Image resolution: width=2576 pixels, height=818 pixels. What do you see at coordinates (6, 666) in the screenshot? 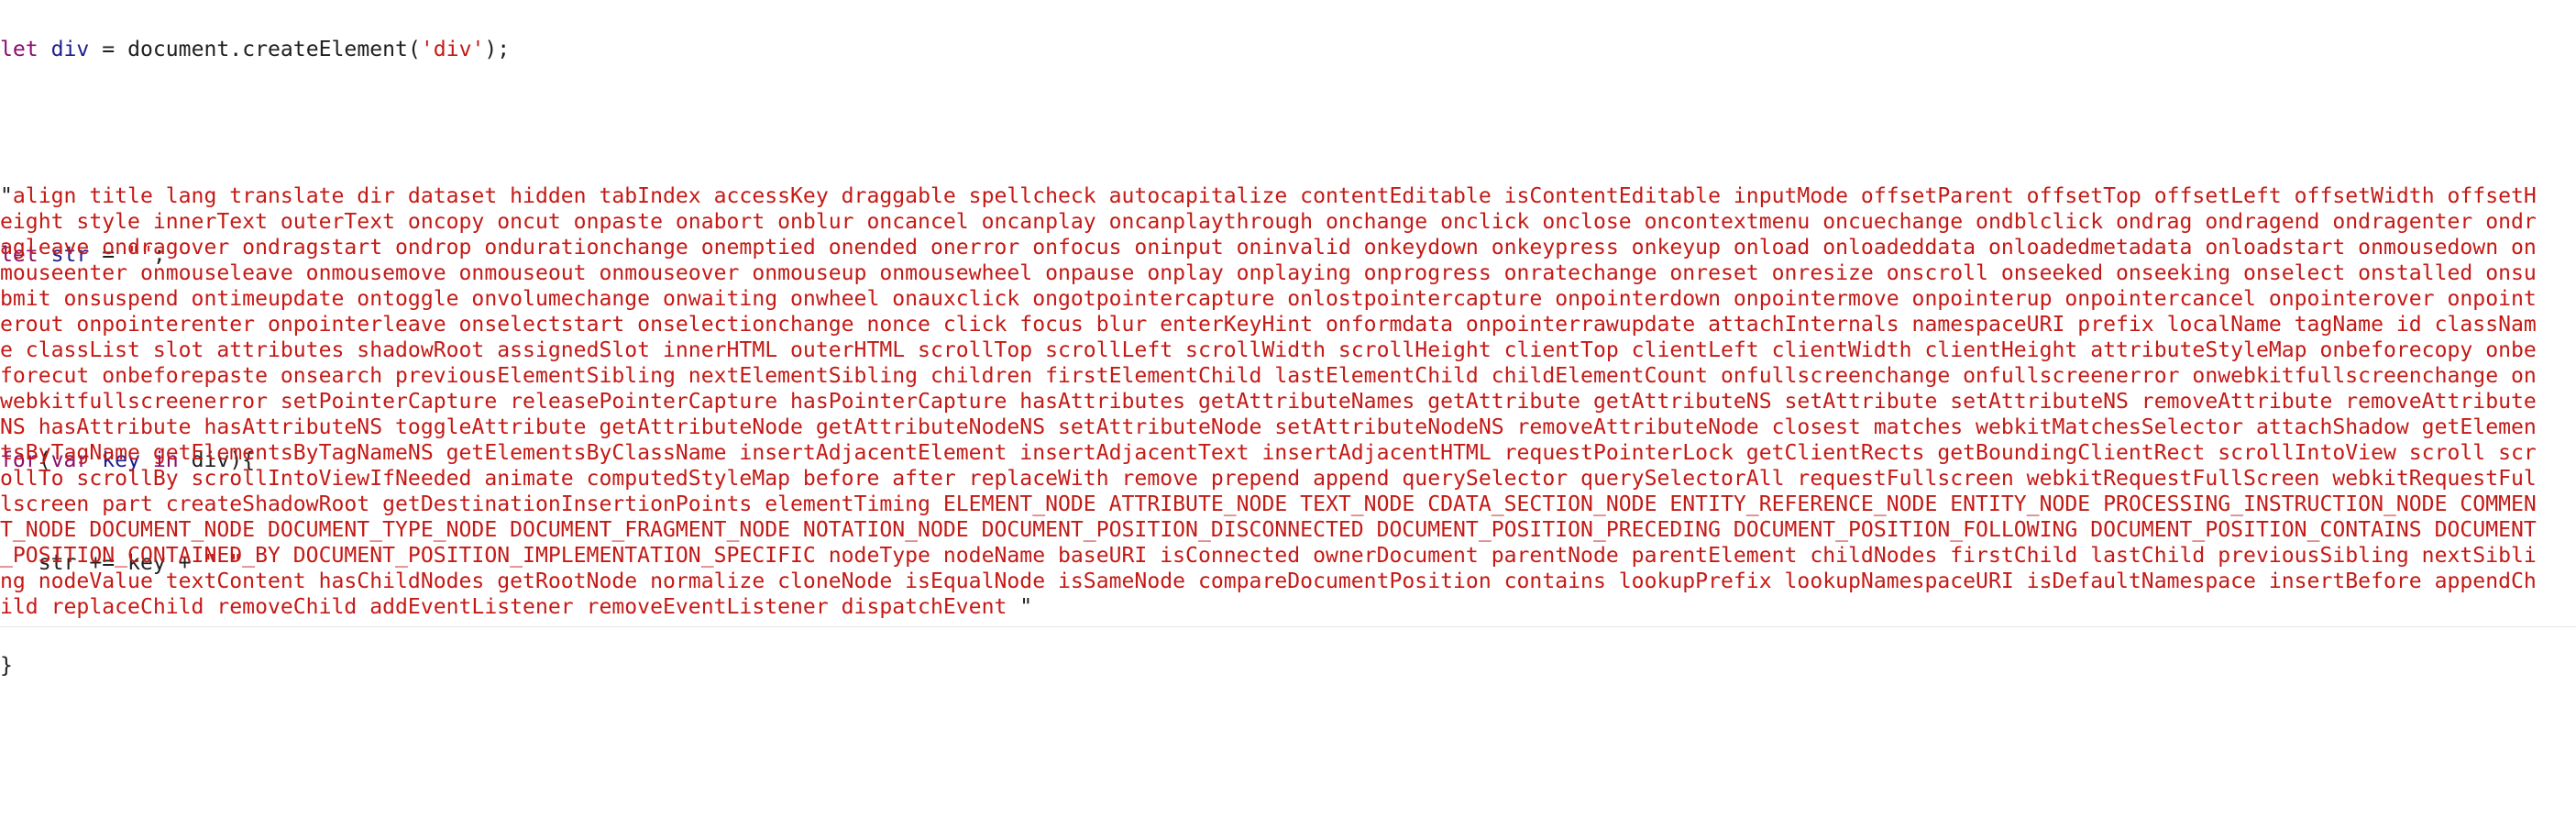
I see `brace-close: }` at bounding box center [6, 666].